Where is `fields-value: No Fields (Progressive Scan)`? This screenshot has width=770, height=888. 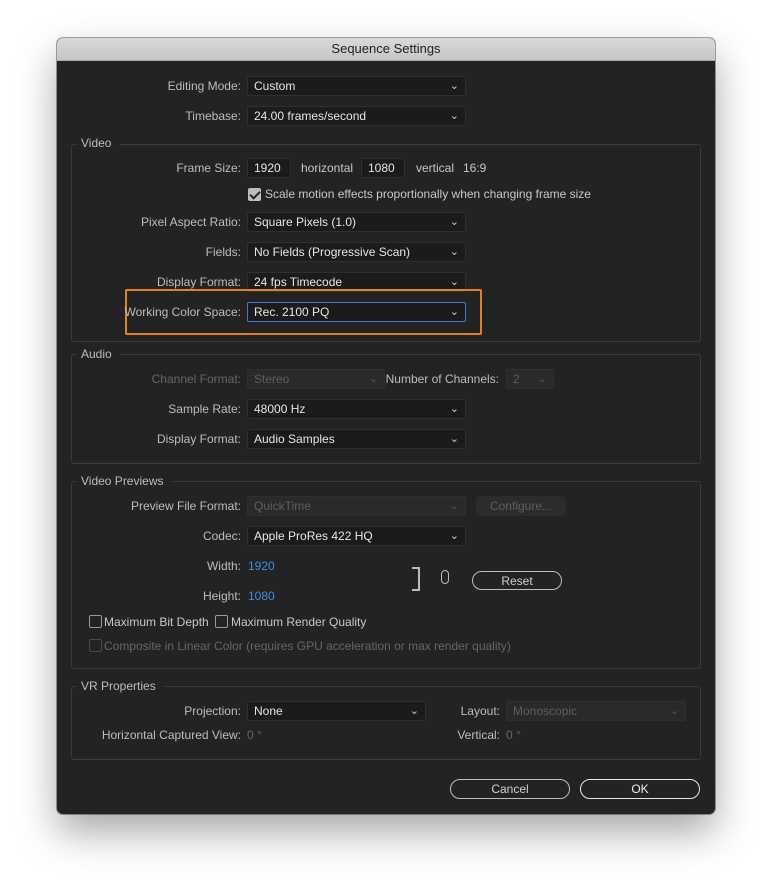 fields-value: No Fields (Progressive Scan) is located at coordinates (332, 252).